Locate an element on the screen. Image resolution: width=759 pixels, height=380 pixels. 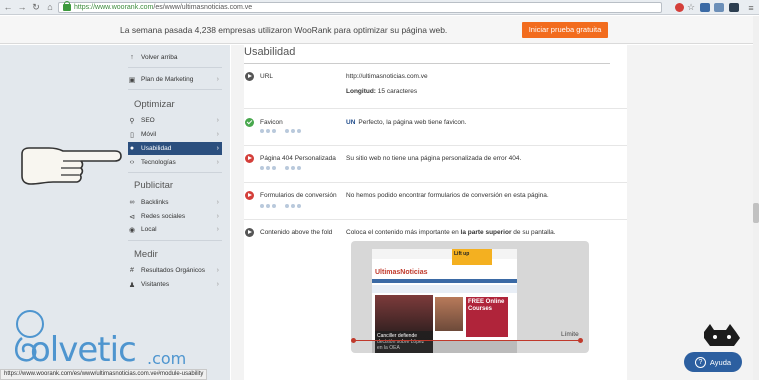
logo-part-a: Ultimas is located at coordinates (388, 272).